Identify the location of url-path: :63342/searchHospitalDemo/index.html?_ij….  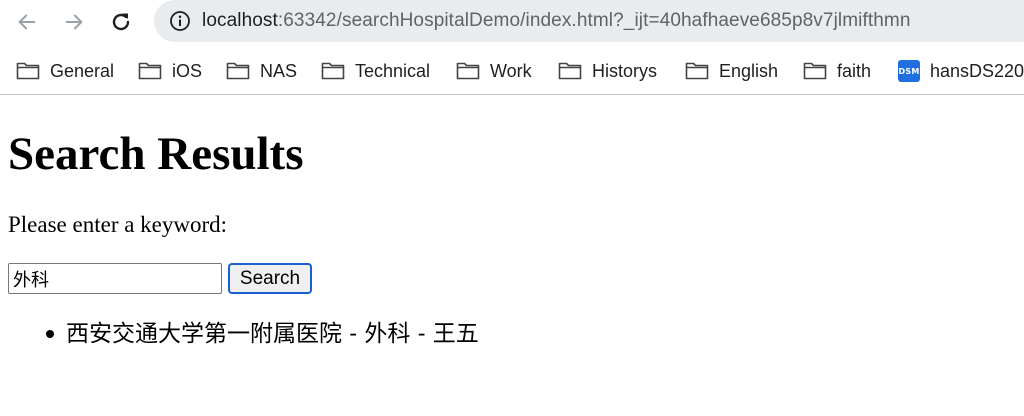
(594, 20).